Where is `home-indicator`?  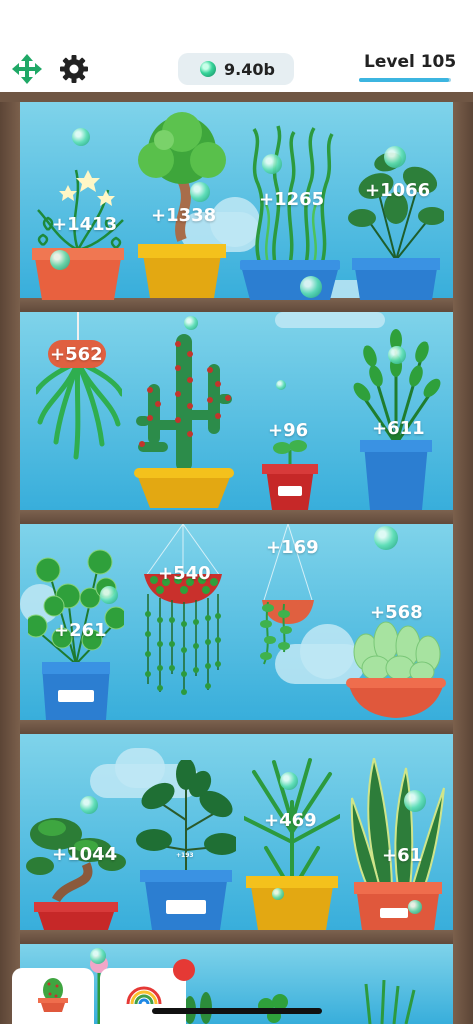 home-indicator is located at coordinates (237, 1011).